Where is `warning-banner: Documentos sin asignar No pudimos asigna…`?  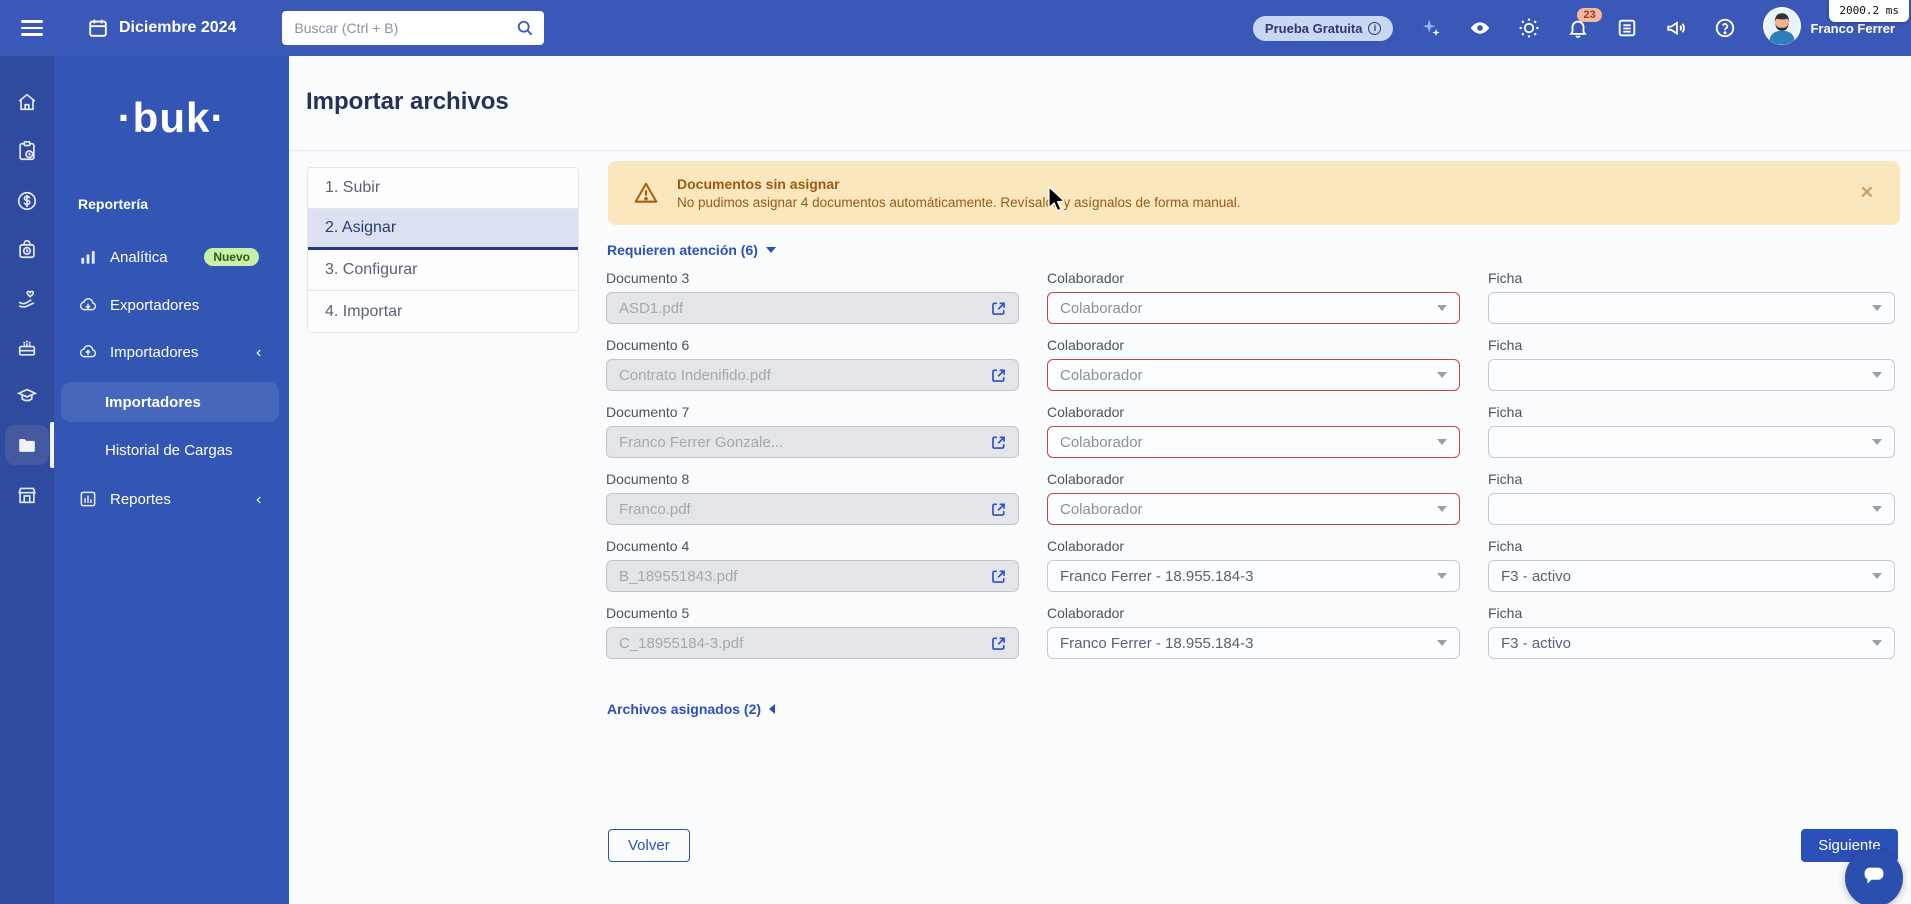
warning-banner: Documentos sin asignar No pudimos asigna… is located at coordinates (1254, 193).